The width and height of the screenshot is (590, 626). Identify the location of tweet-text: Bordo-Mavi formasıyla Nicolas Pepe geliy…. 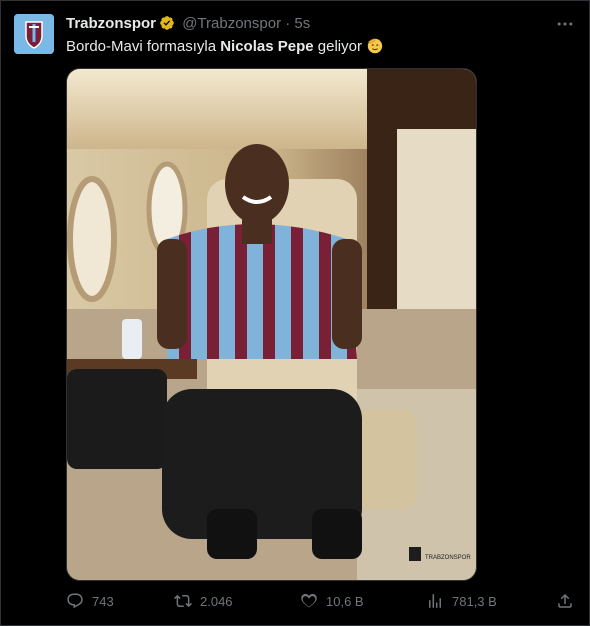
(318, 49).